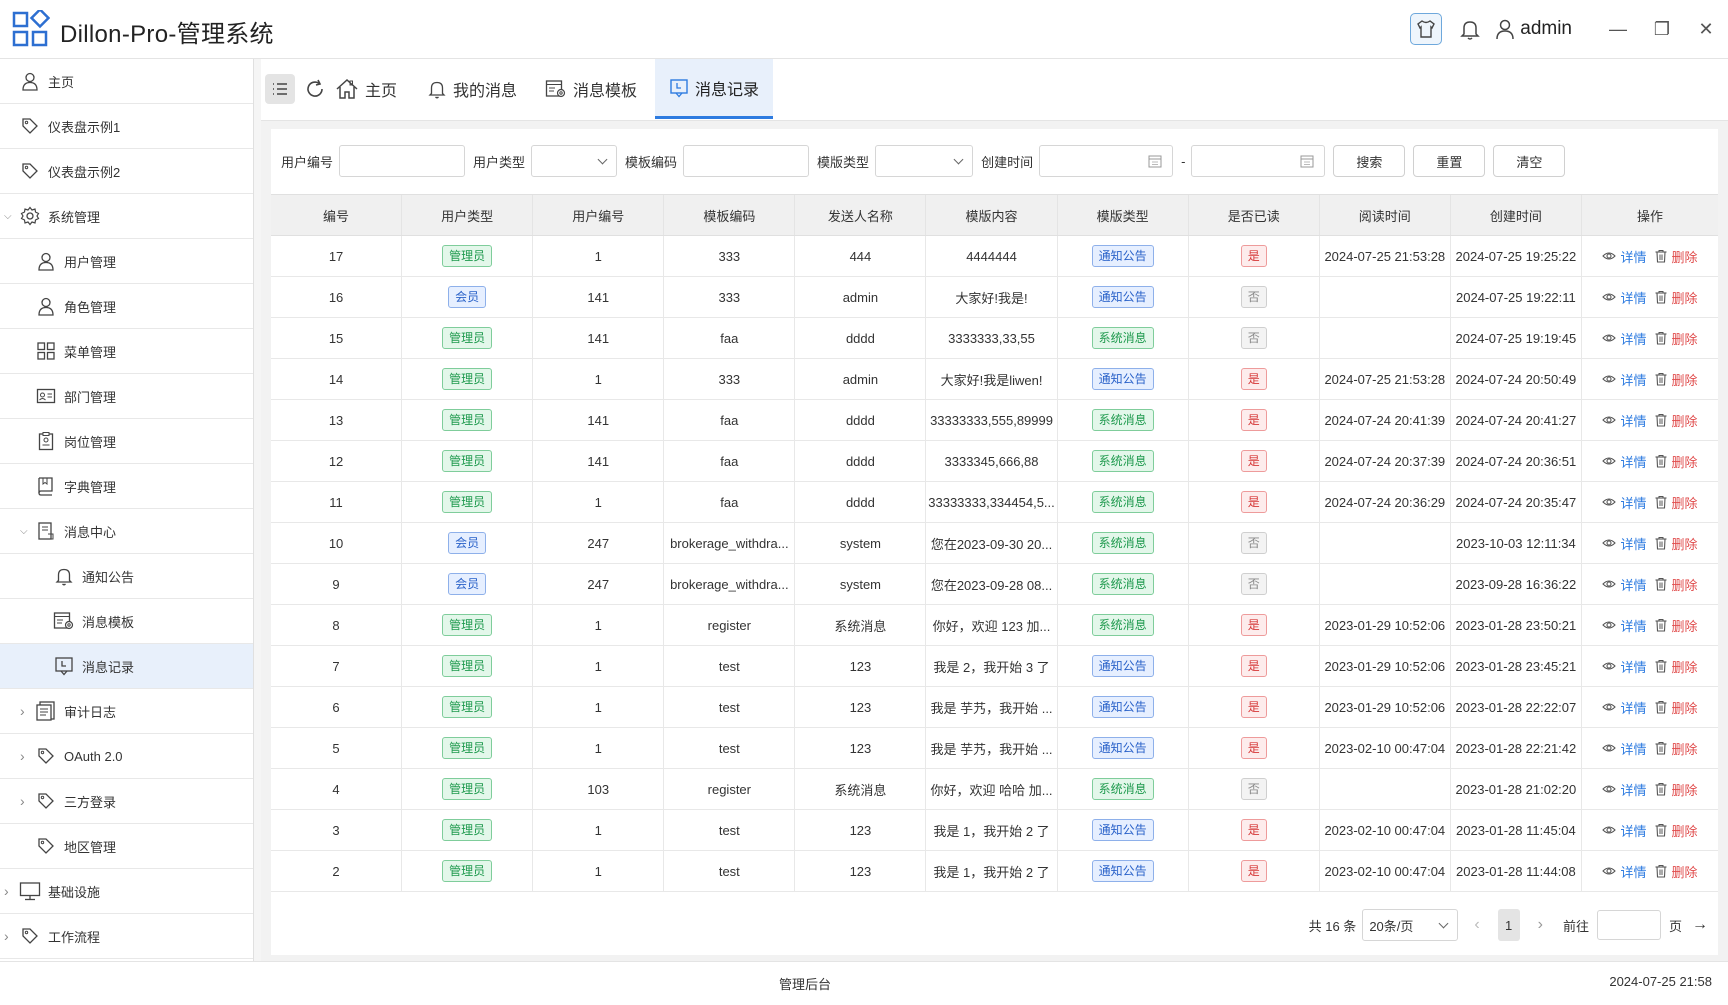 This screenshot has width=1728, height=1005. I want to click on tab-2: 消息模板, so click(591, 89).